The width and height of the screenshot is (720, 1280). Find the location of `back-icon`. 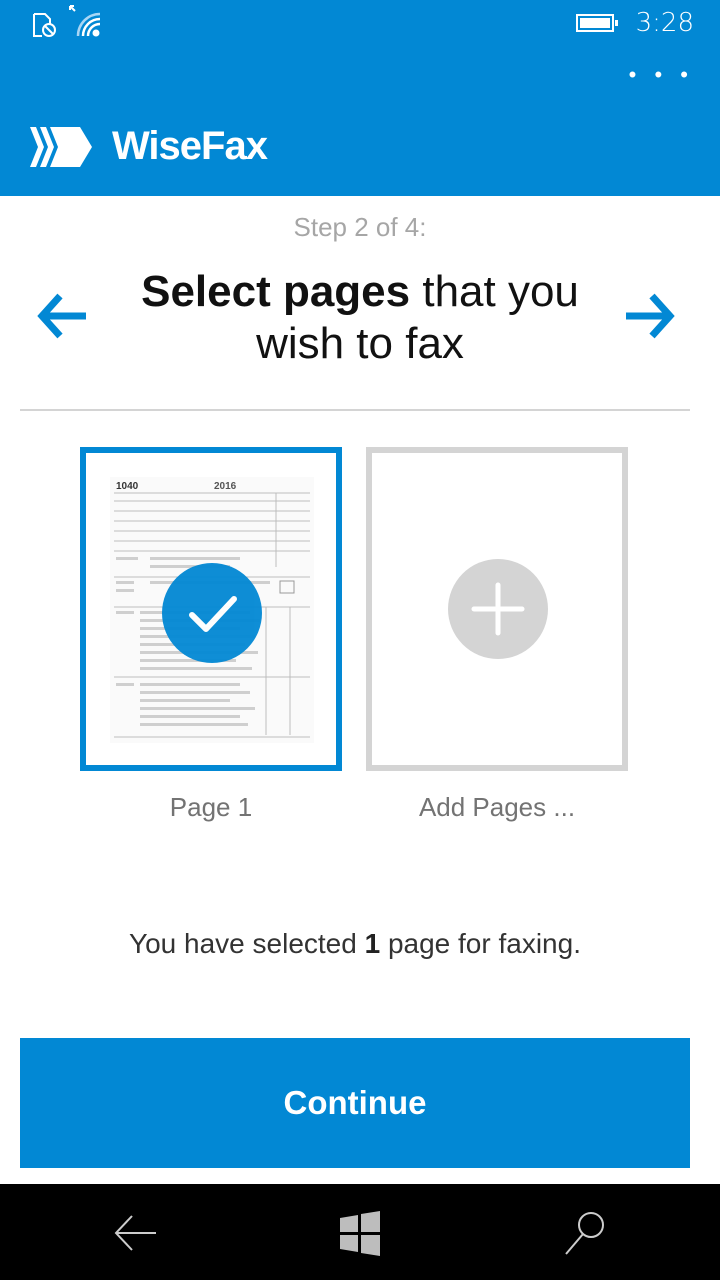

back-icon is located at coordinates (135, 1233).